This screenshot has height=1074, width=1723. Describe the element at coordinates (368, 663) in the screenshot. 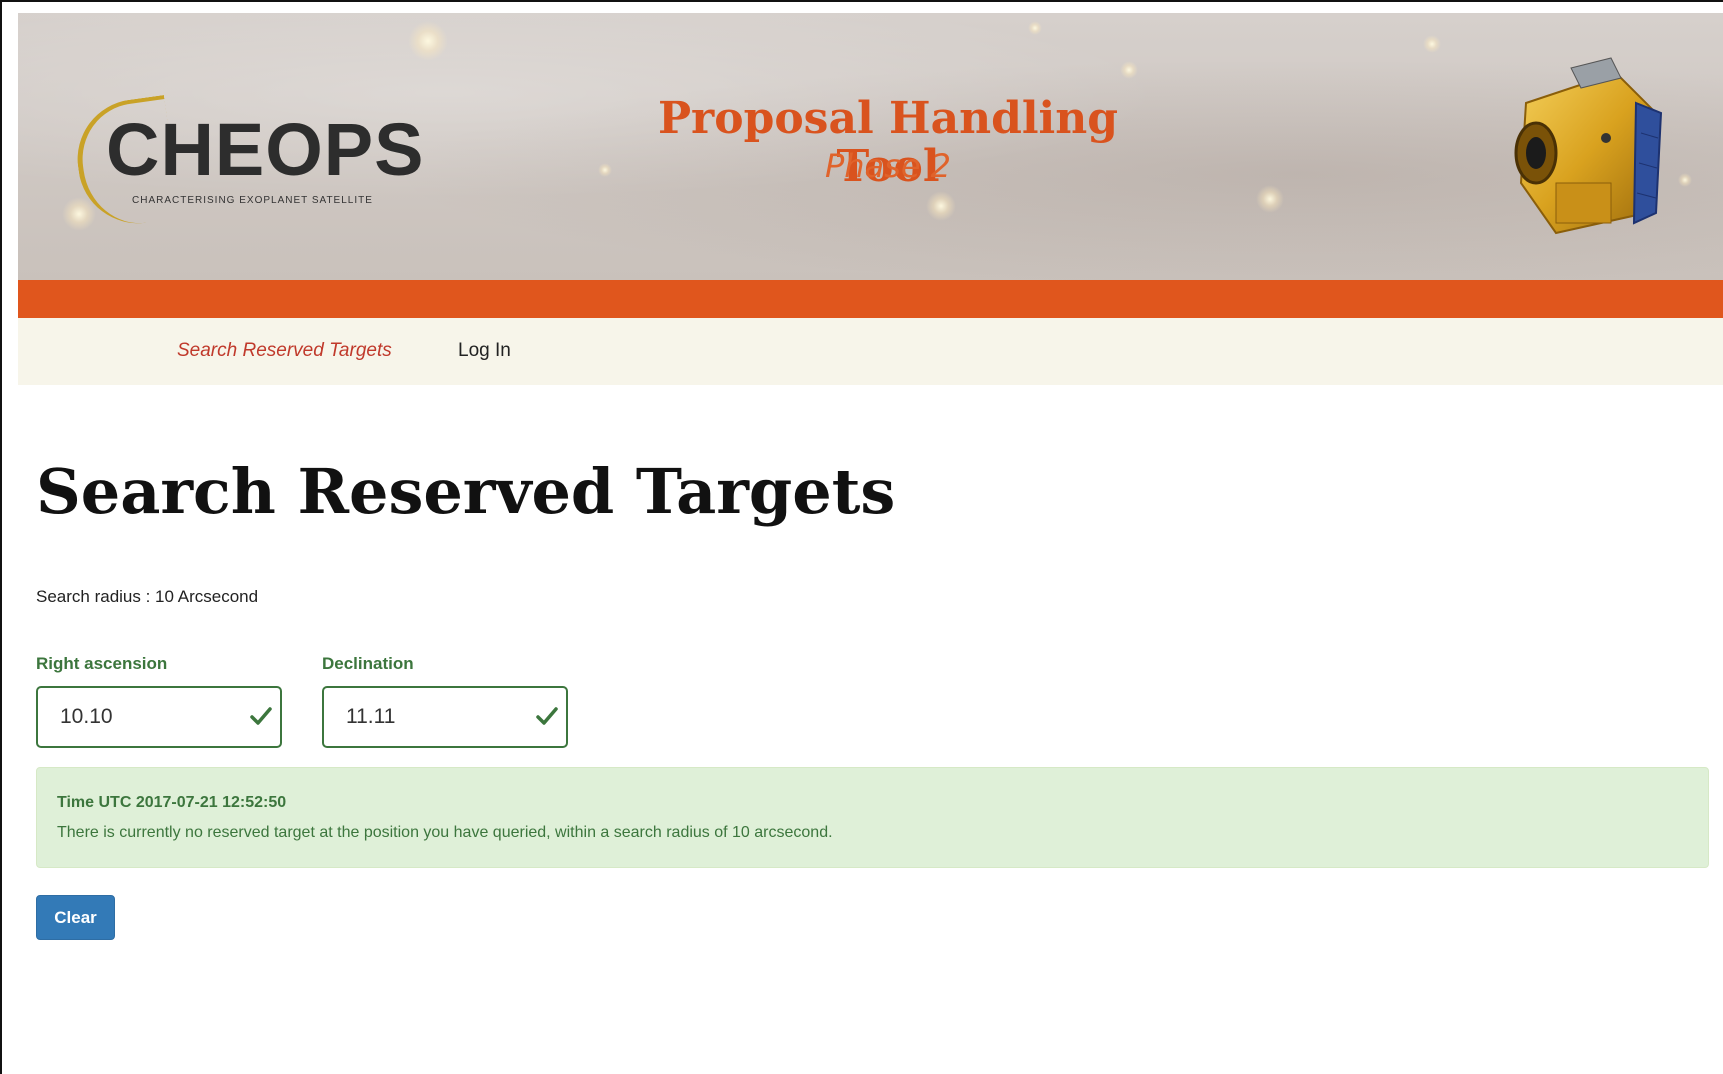

I see `dec-label: Declination` at that location.